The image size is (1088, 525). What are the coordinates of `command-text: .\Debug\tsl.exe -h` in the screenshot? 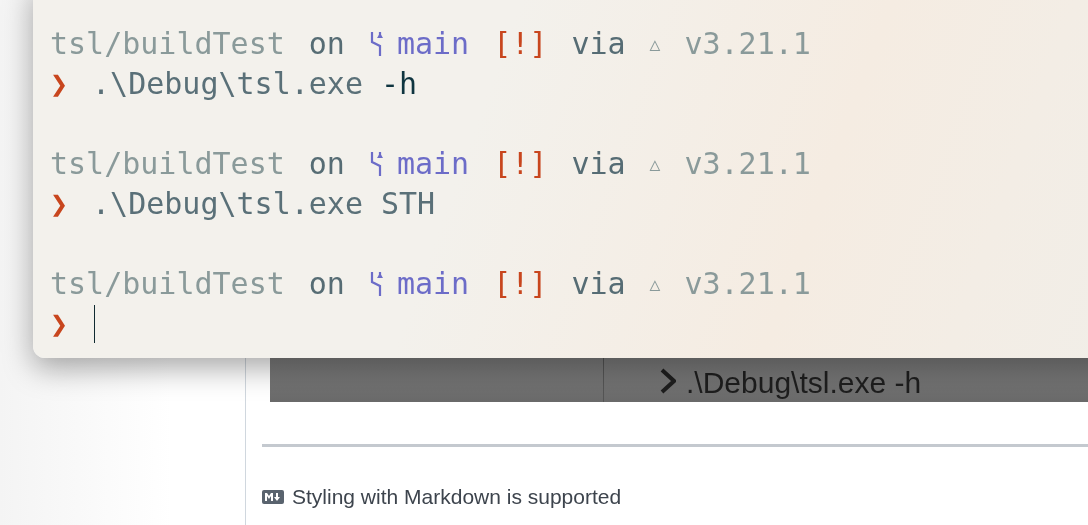 It's located at (804, 383).